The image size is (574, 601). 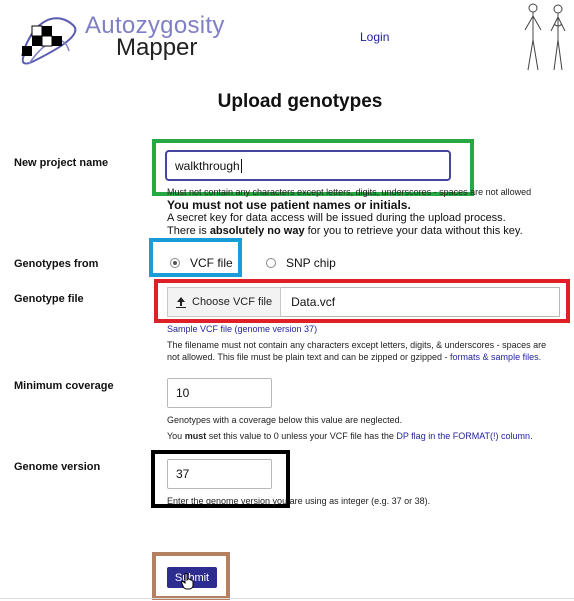 I want to click on project-name-value: walkthrough, so click(x=207, y=165).